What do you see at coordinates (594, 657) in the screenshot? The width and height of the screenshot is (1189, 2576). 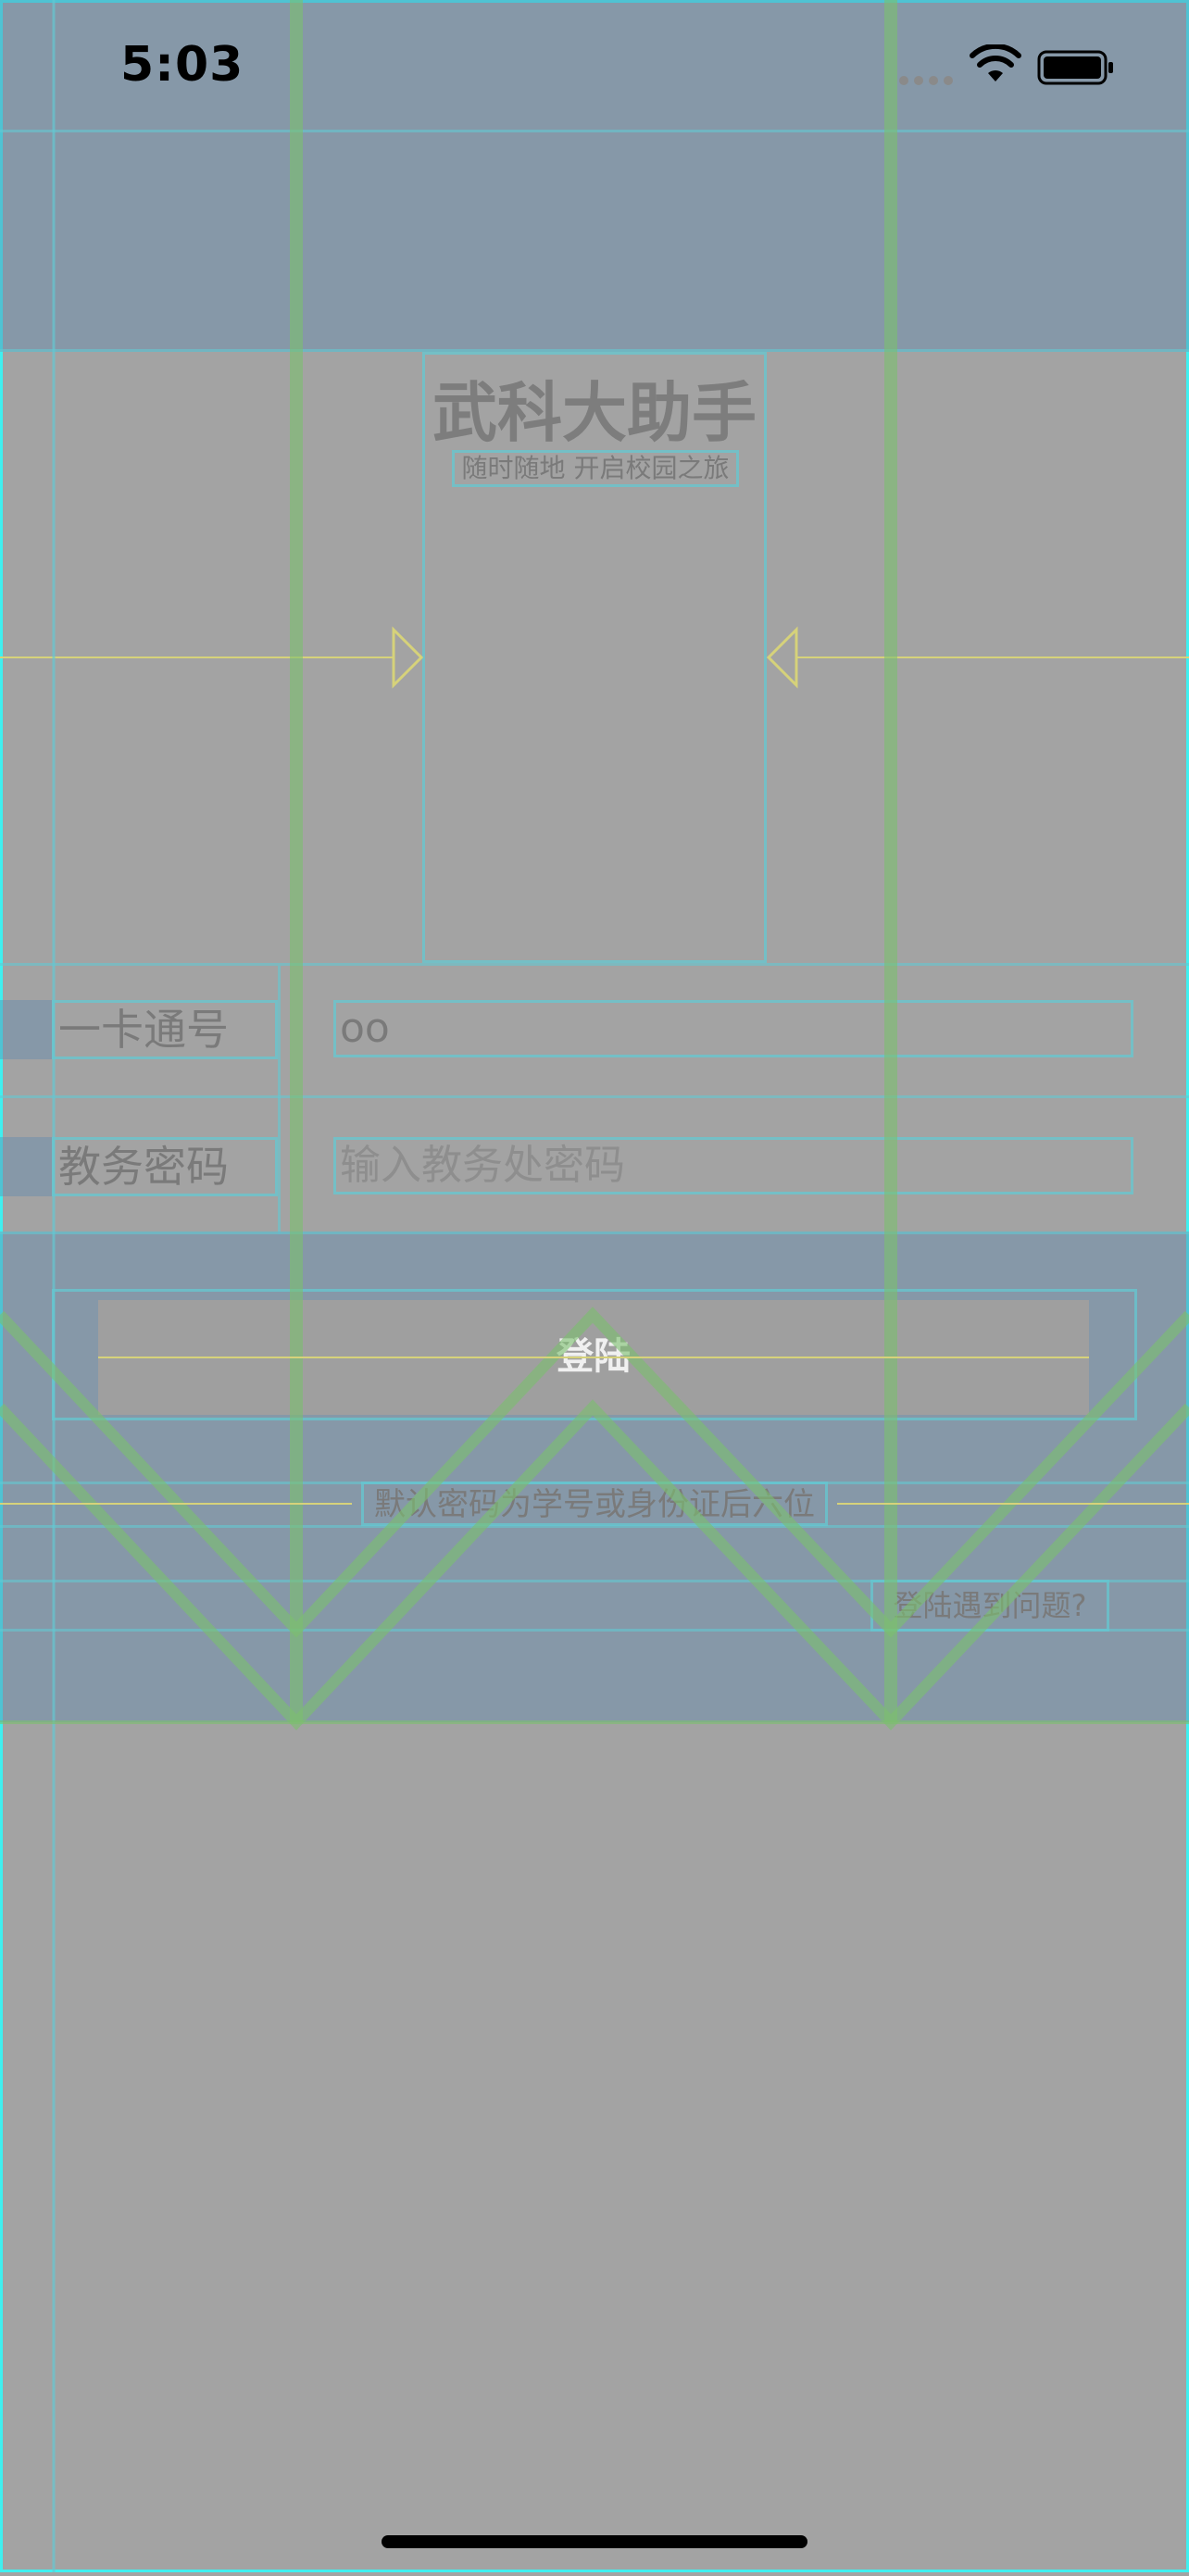 I see `guide-arrows` at bounding box center [594, 657].